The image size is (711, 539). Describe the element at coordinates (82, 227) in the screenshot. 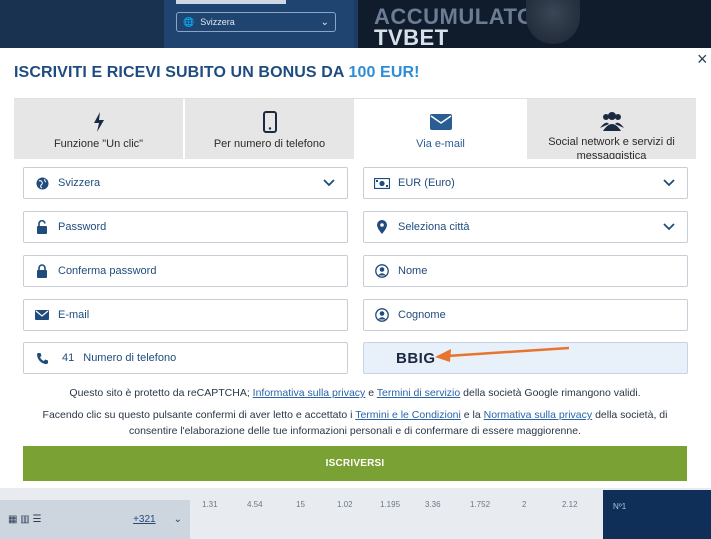

I see `password-placeholder: Password` at that location.